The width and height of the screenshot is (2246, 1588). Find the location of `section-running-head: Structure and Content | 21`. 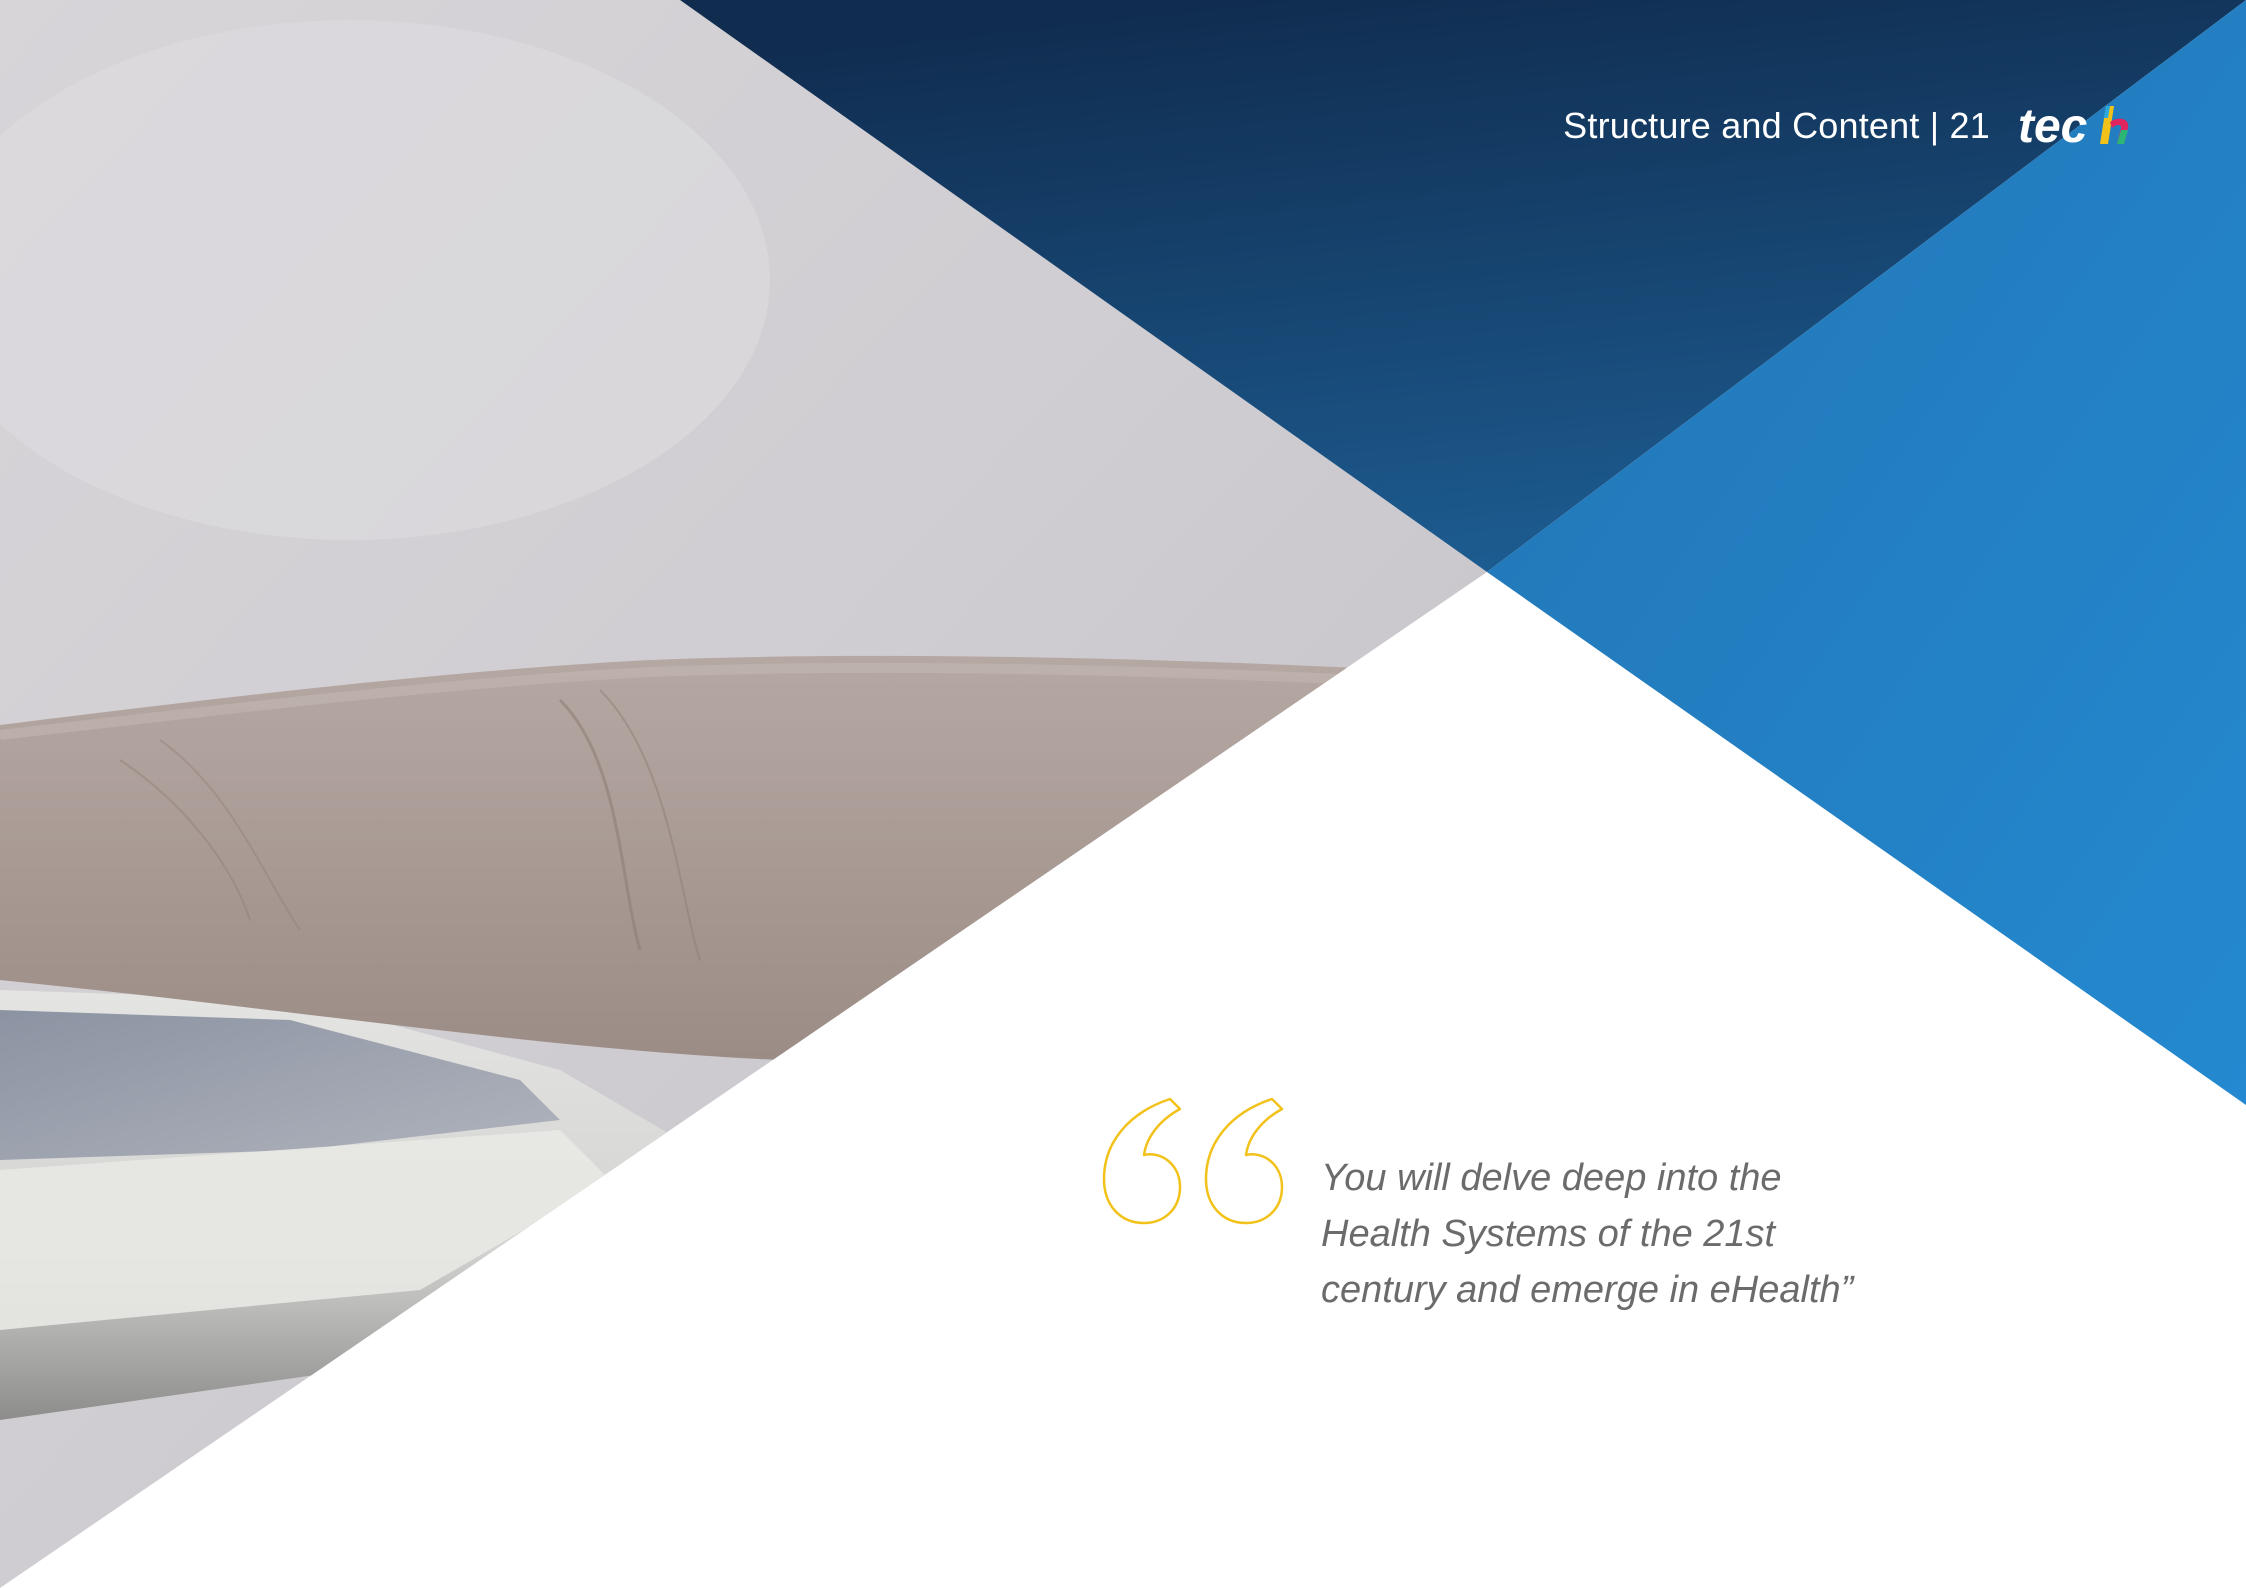

section-running-head: Structure and Content | 21 is located at coordinates (1776, 126).